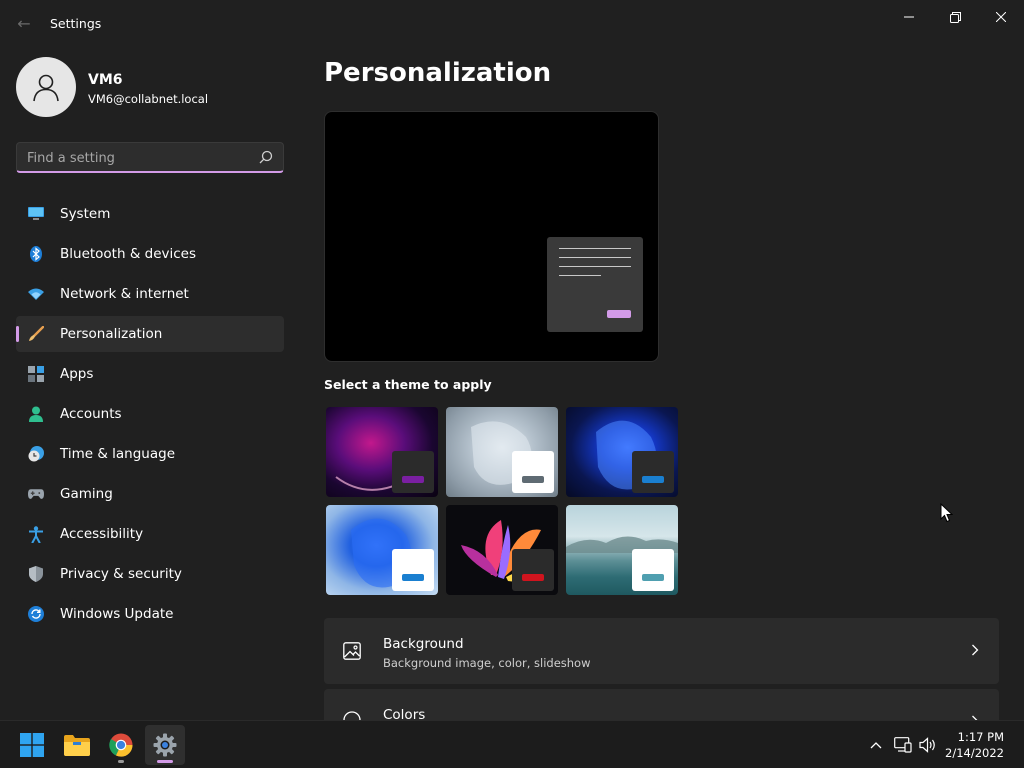 The height and width of the screenshot is (768, 1024). I want to click on minimize-button, so click(909, 17).